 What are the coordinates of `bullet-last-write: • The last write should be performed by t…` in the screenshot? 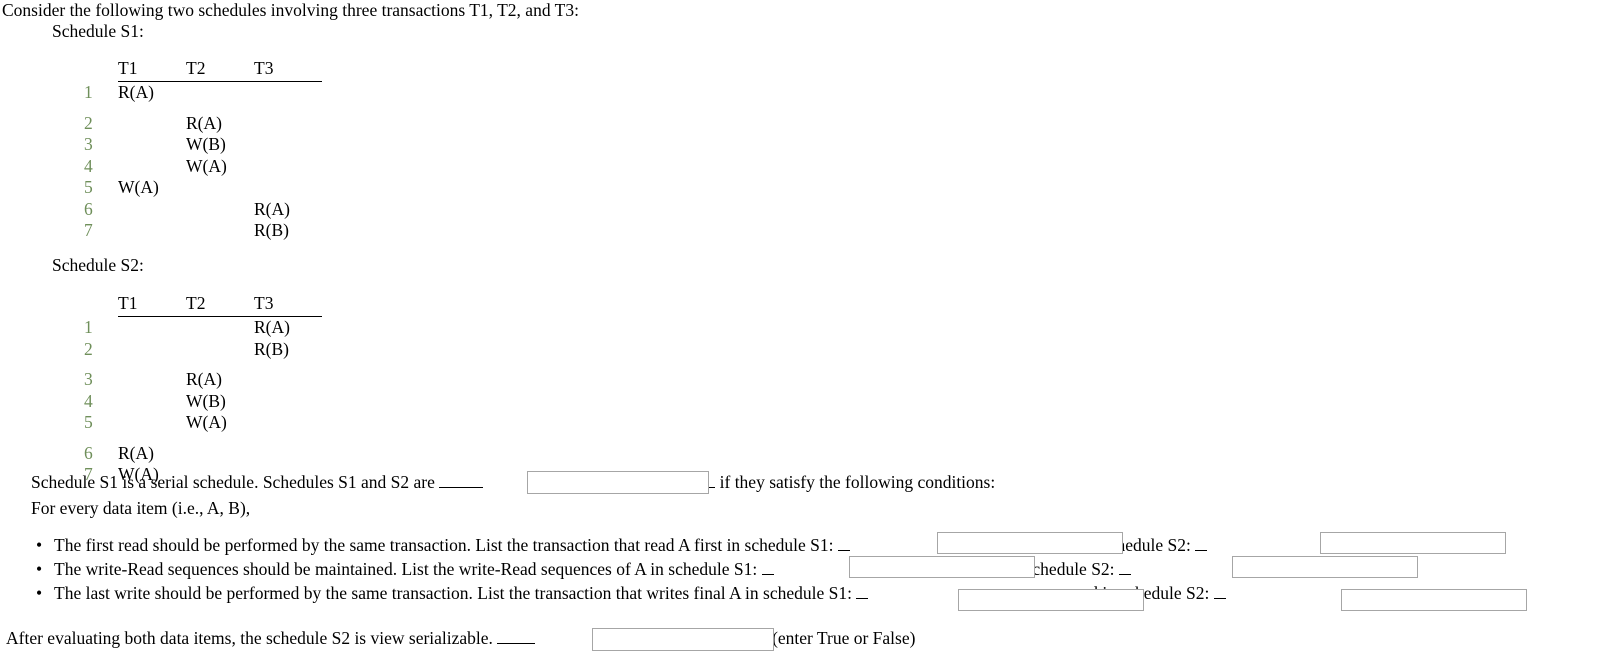 It's located at (731, 593).